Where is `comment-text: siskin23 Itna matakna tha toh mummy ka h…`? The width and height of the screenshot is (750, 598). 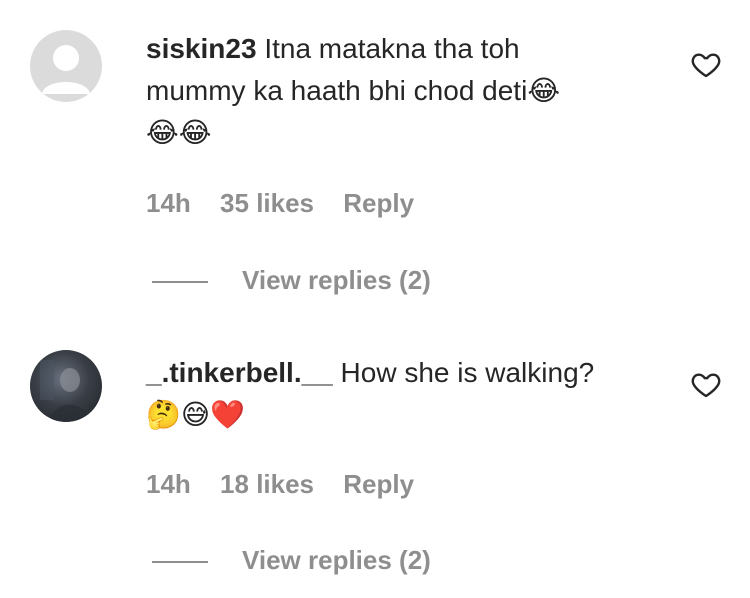
comment-text: siskin23 Itna matakna tha toh mummy ka h… is located at coordinates (396, 91).